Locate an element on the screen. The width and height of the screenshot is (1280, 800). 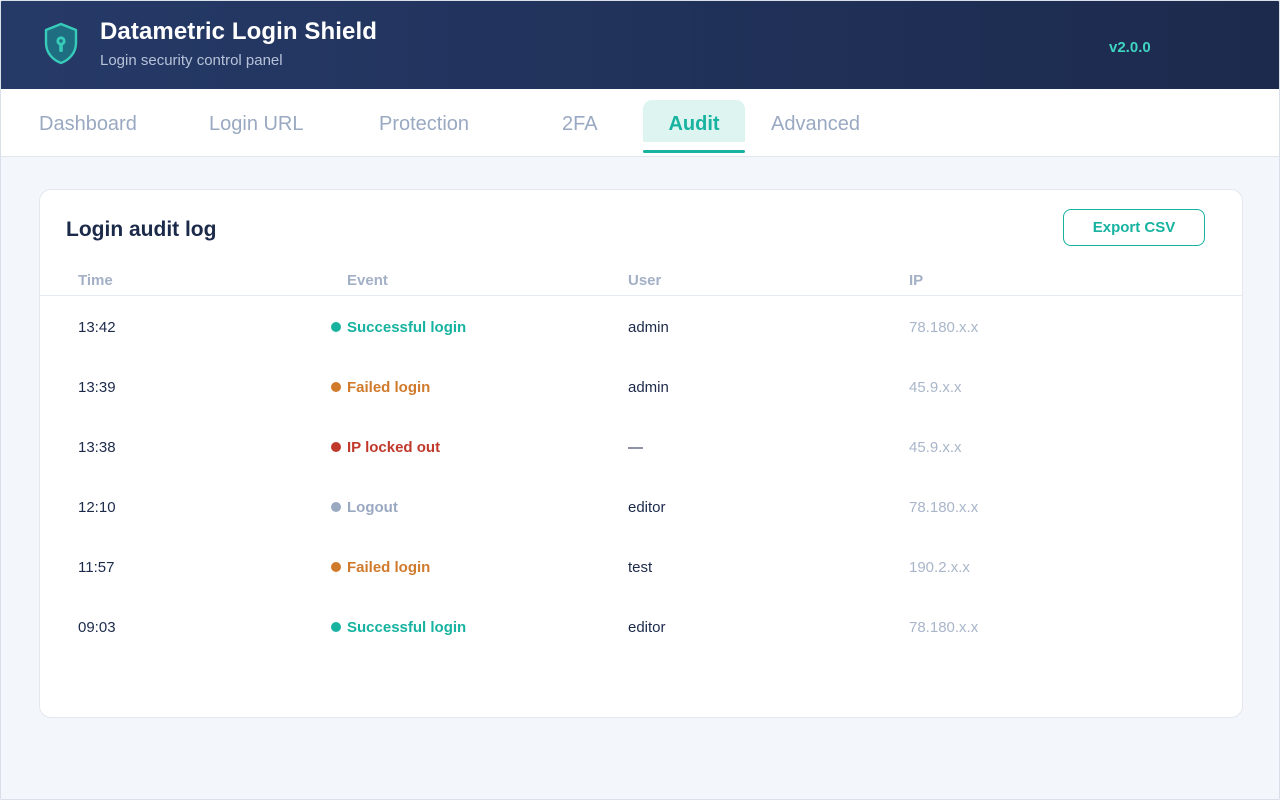
column-header-event: Event is located at coordinates (367, 280).